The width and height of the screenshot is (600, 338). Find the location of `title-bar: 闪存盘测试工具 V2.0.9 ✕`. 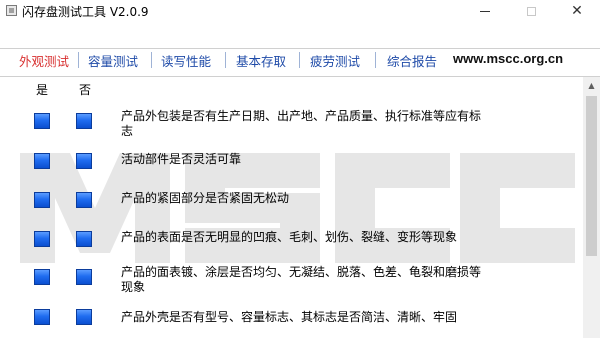

title-bar: 闪存盘测试工具 V2.0.9 ✕ is located at coordinates (300, 11).